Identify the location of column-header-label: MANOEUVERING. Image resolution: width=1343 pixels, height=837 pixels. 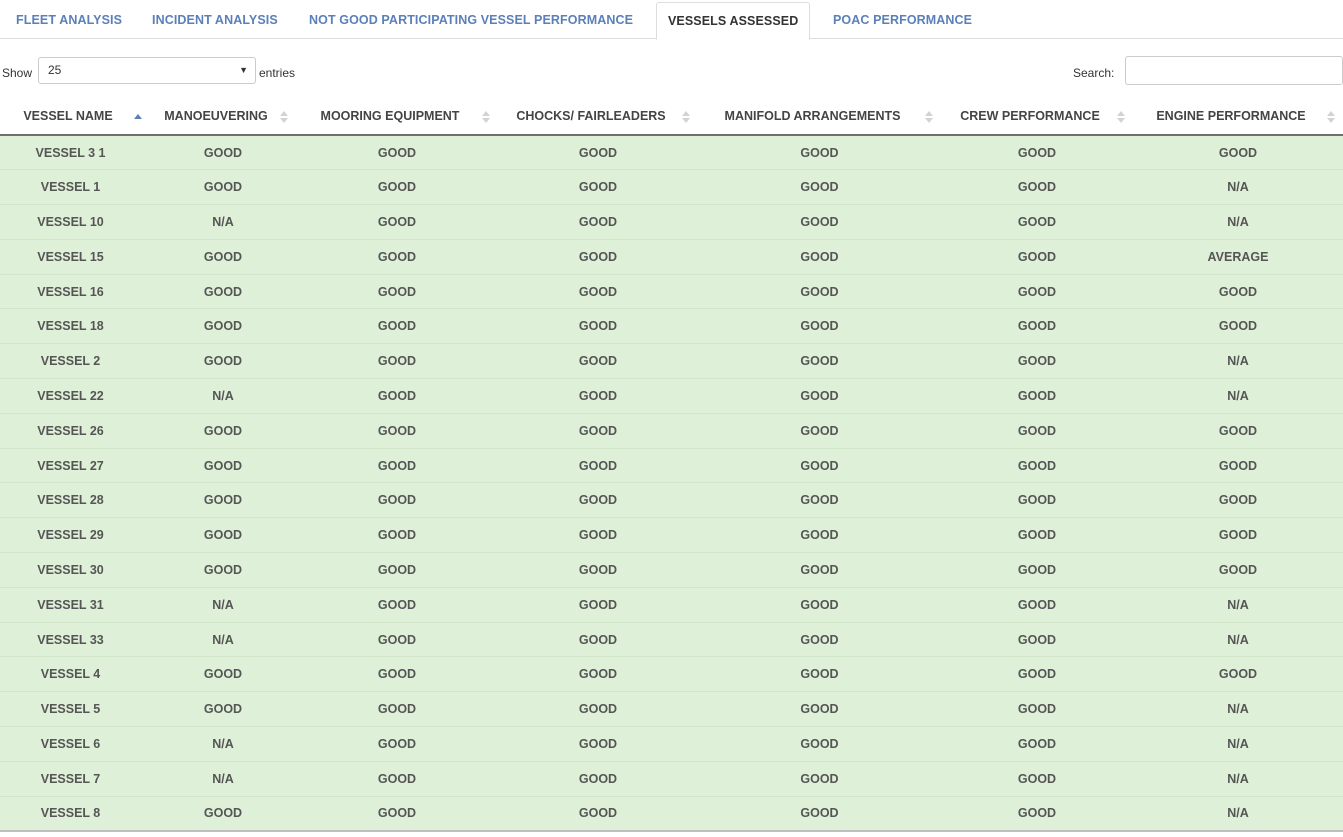
(216, 116).